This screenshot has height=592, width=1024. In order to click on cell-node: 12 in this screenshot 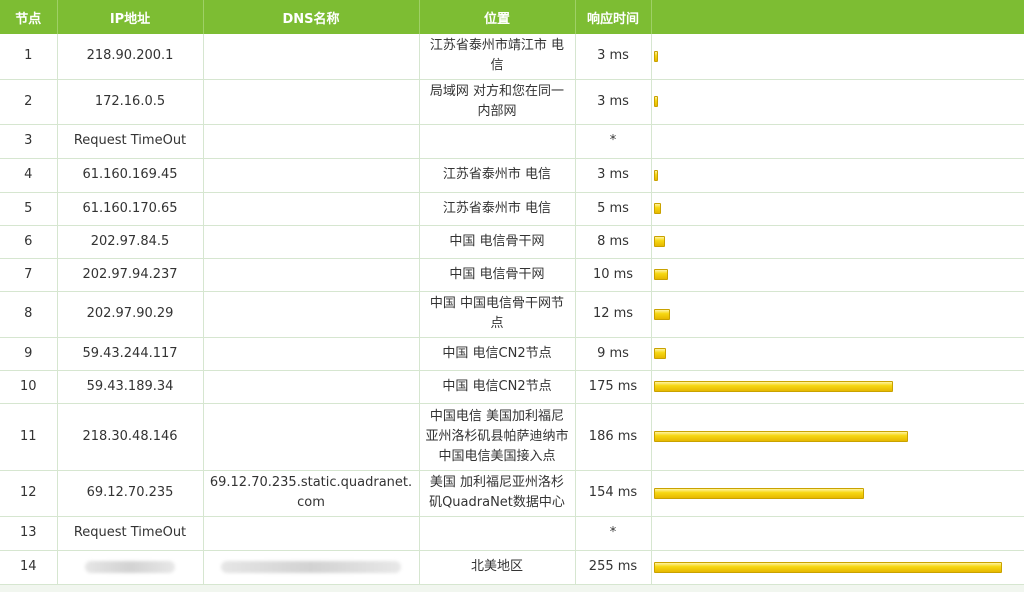, I will do `click(29, 493)`.